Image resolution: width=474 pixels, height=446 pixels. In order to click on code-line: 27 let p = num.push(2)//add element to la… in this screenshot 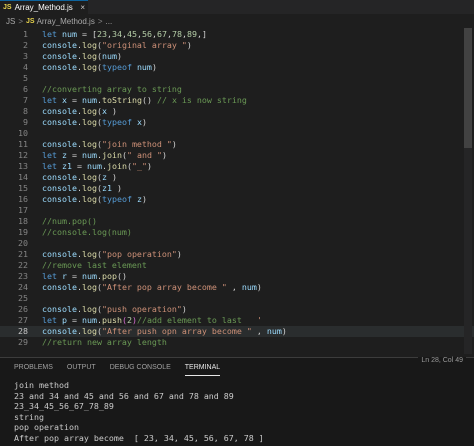, I will do `click(237, 320)`.